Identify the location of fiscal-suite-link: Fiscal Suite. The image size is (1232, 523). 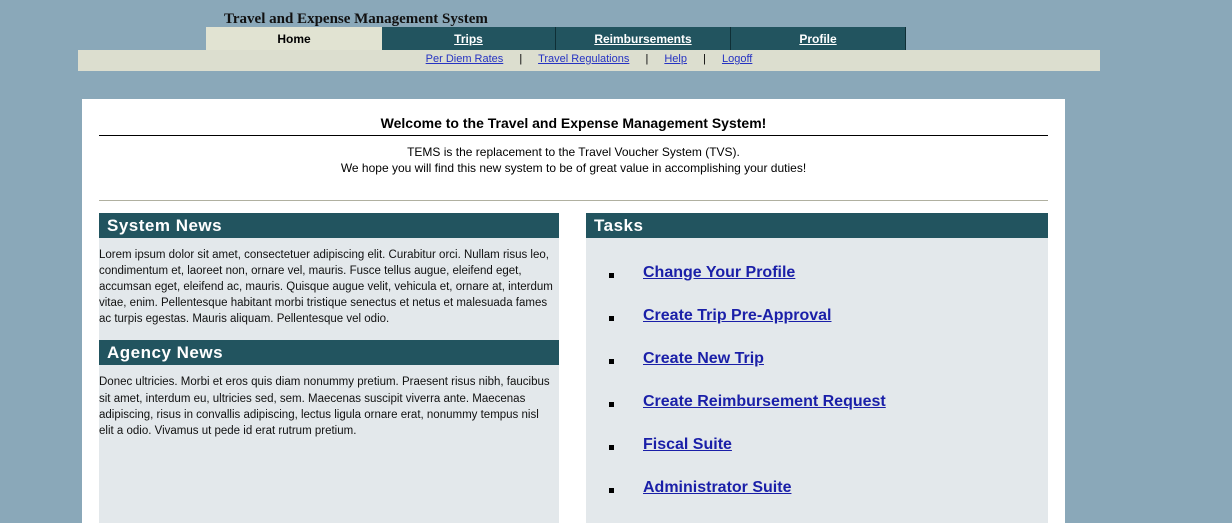
(687, 445).